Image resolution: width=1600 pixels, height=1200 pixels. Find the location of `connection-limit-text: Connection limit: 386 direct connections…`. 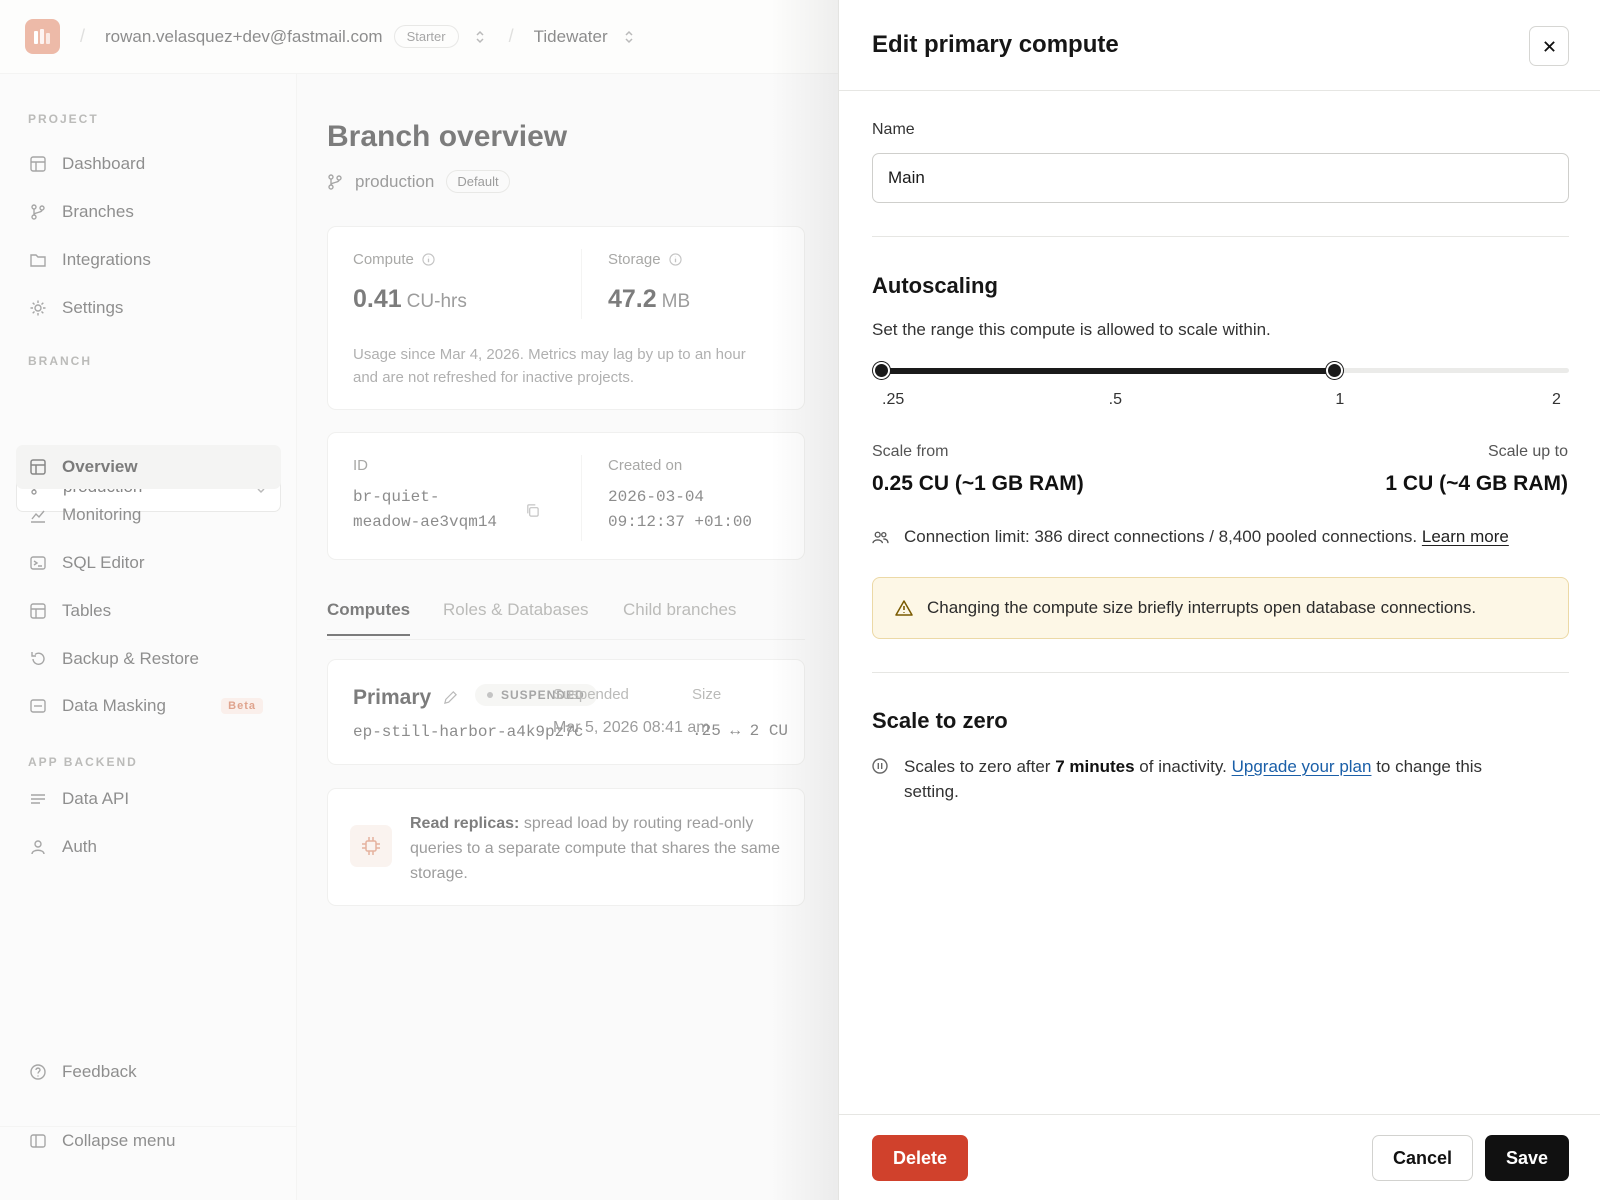

connection-limit-text: Connection limit: 386 direct connections… is located at coordinates (1161, 536).